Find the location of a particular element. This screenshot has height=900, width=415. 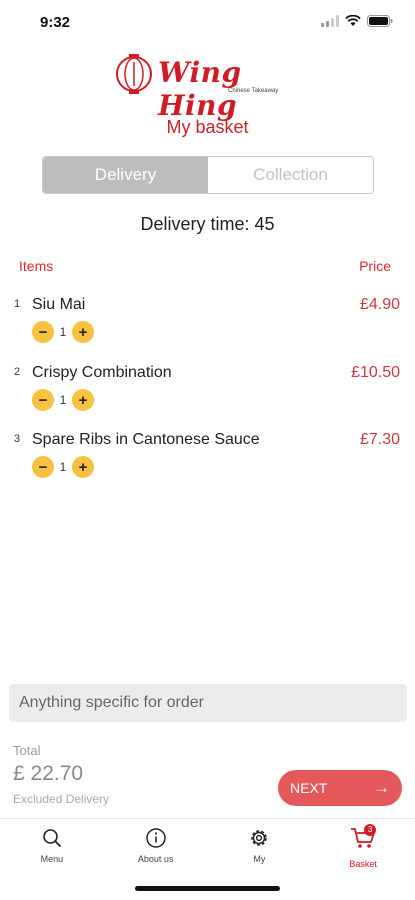

status-bar: 9:32 is located at coordinates (207, 22).